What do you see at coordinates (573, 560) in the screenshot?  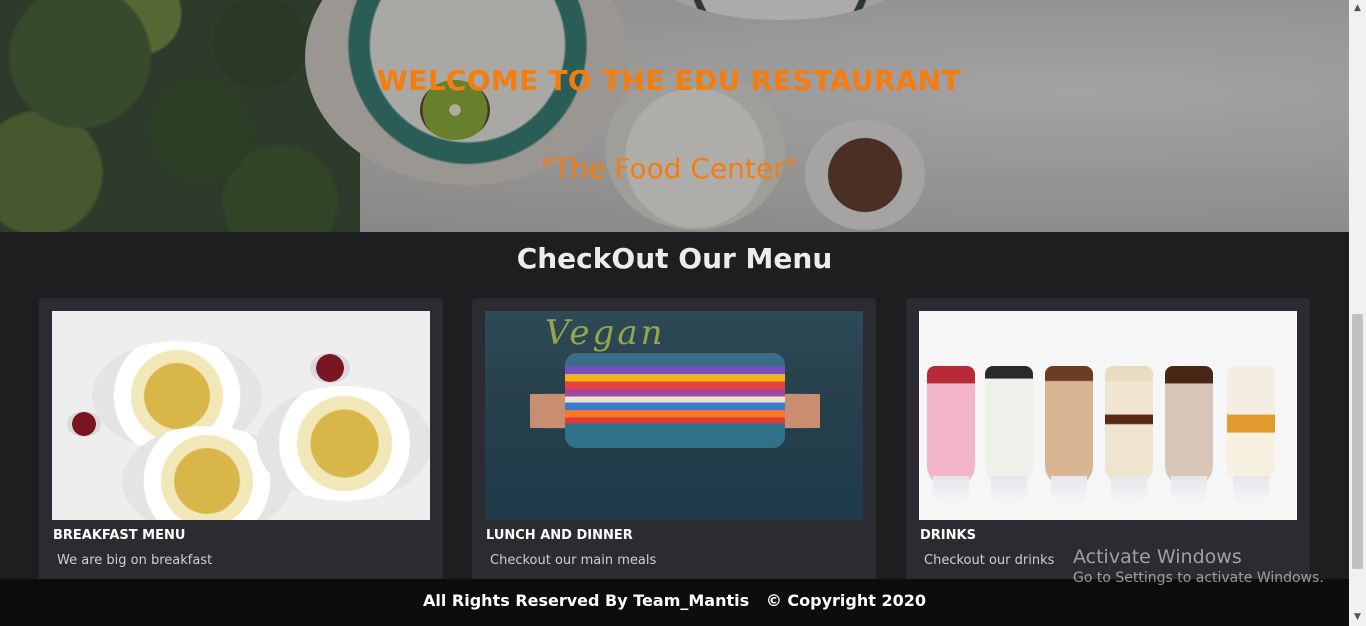 I see `lunch-dinner-card-description: Checkout our main meals` at bounding box center [573, 560].